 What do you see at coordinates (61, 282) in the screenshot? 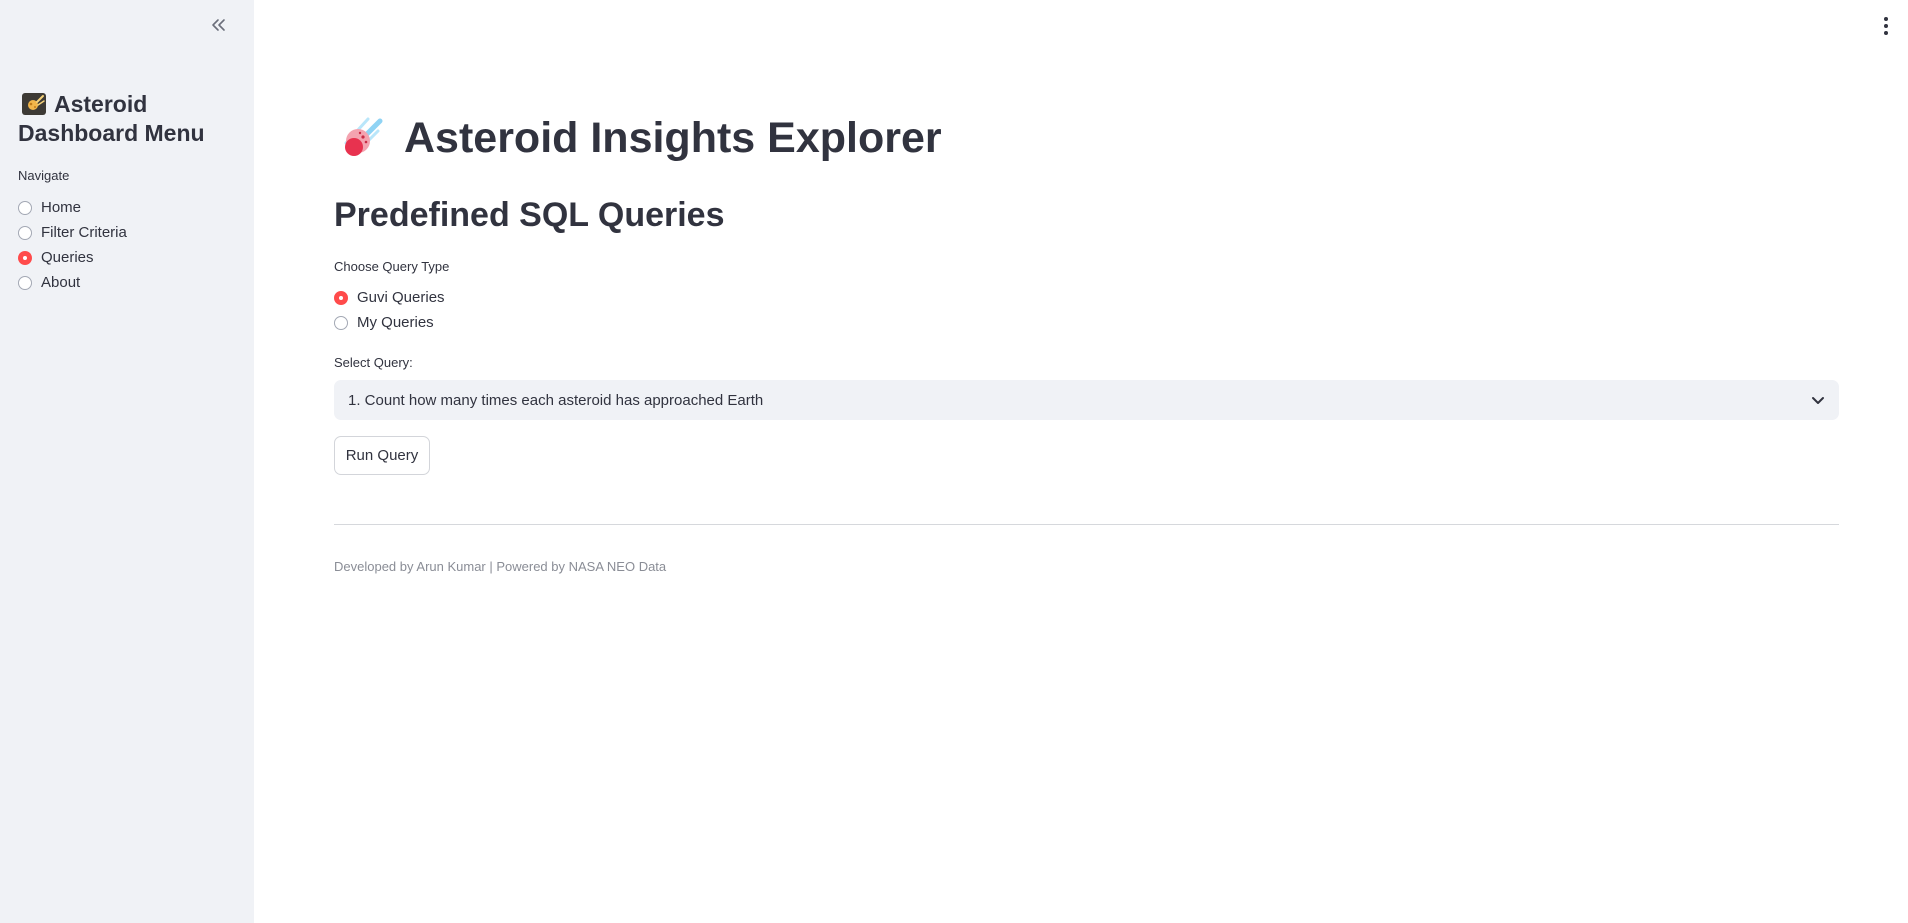
I see `nav-item-label: About` at bounding box center [61, 282].